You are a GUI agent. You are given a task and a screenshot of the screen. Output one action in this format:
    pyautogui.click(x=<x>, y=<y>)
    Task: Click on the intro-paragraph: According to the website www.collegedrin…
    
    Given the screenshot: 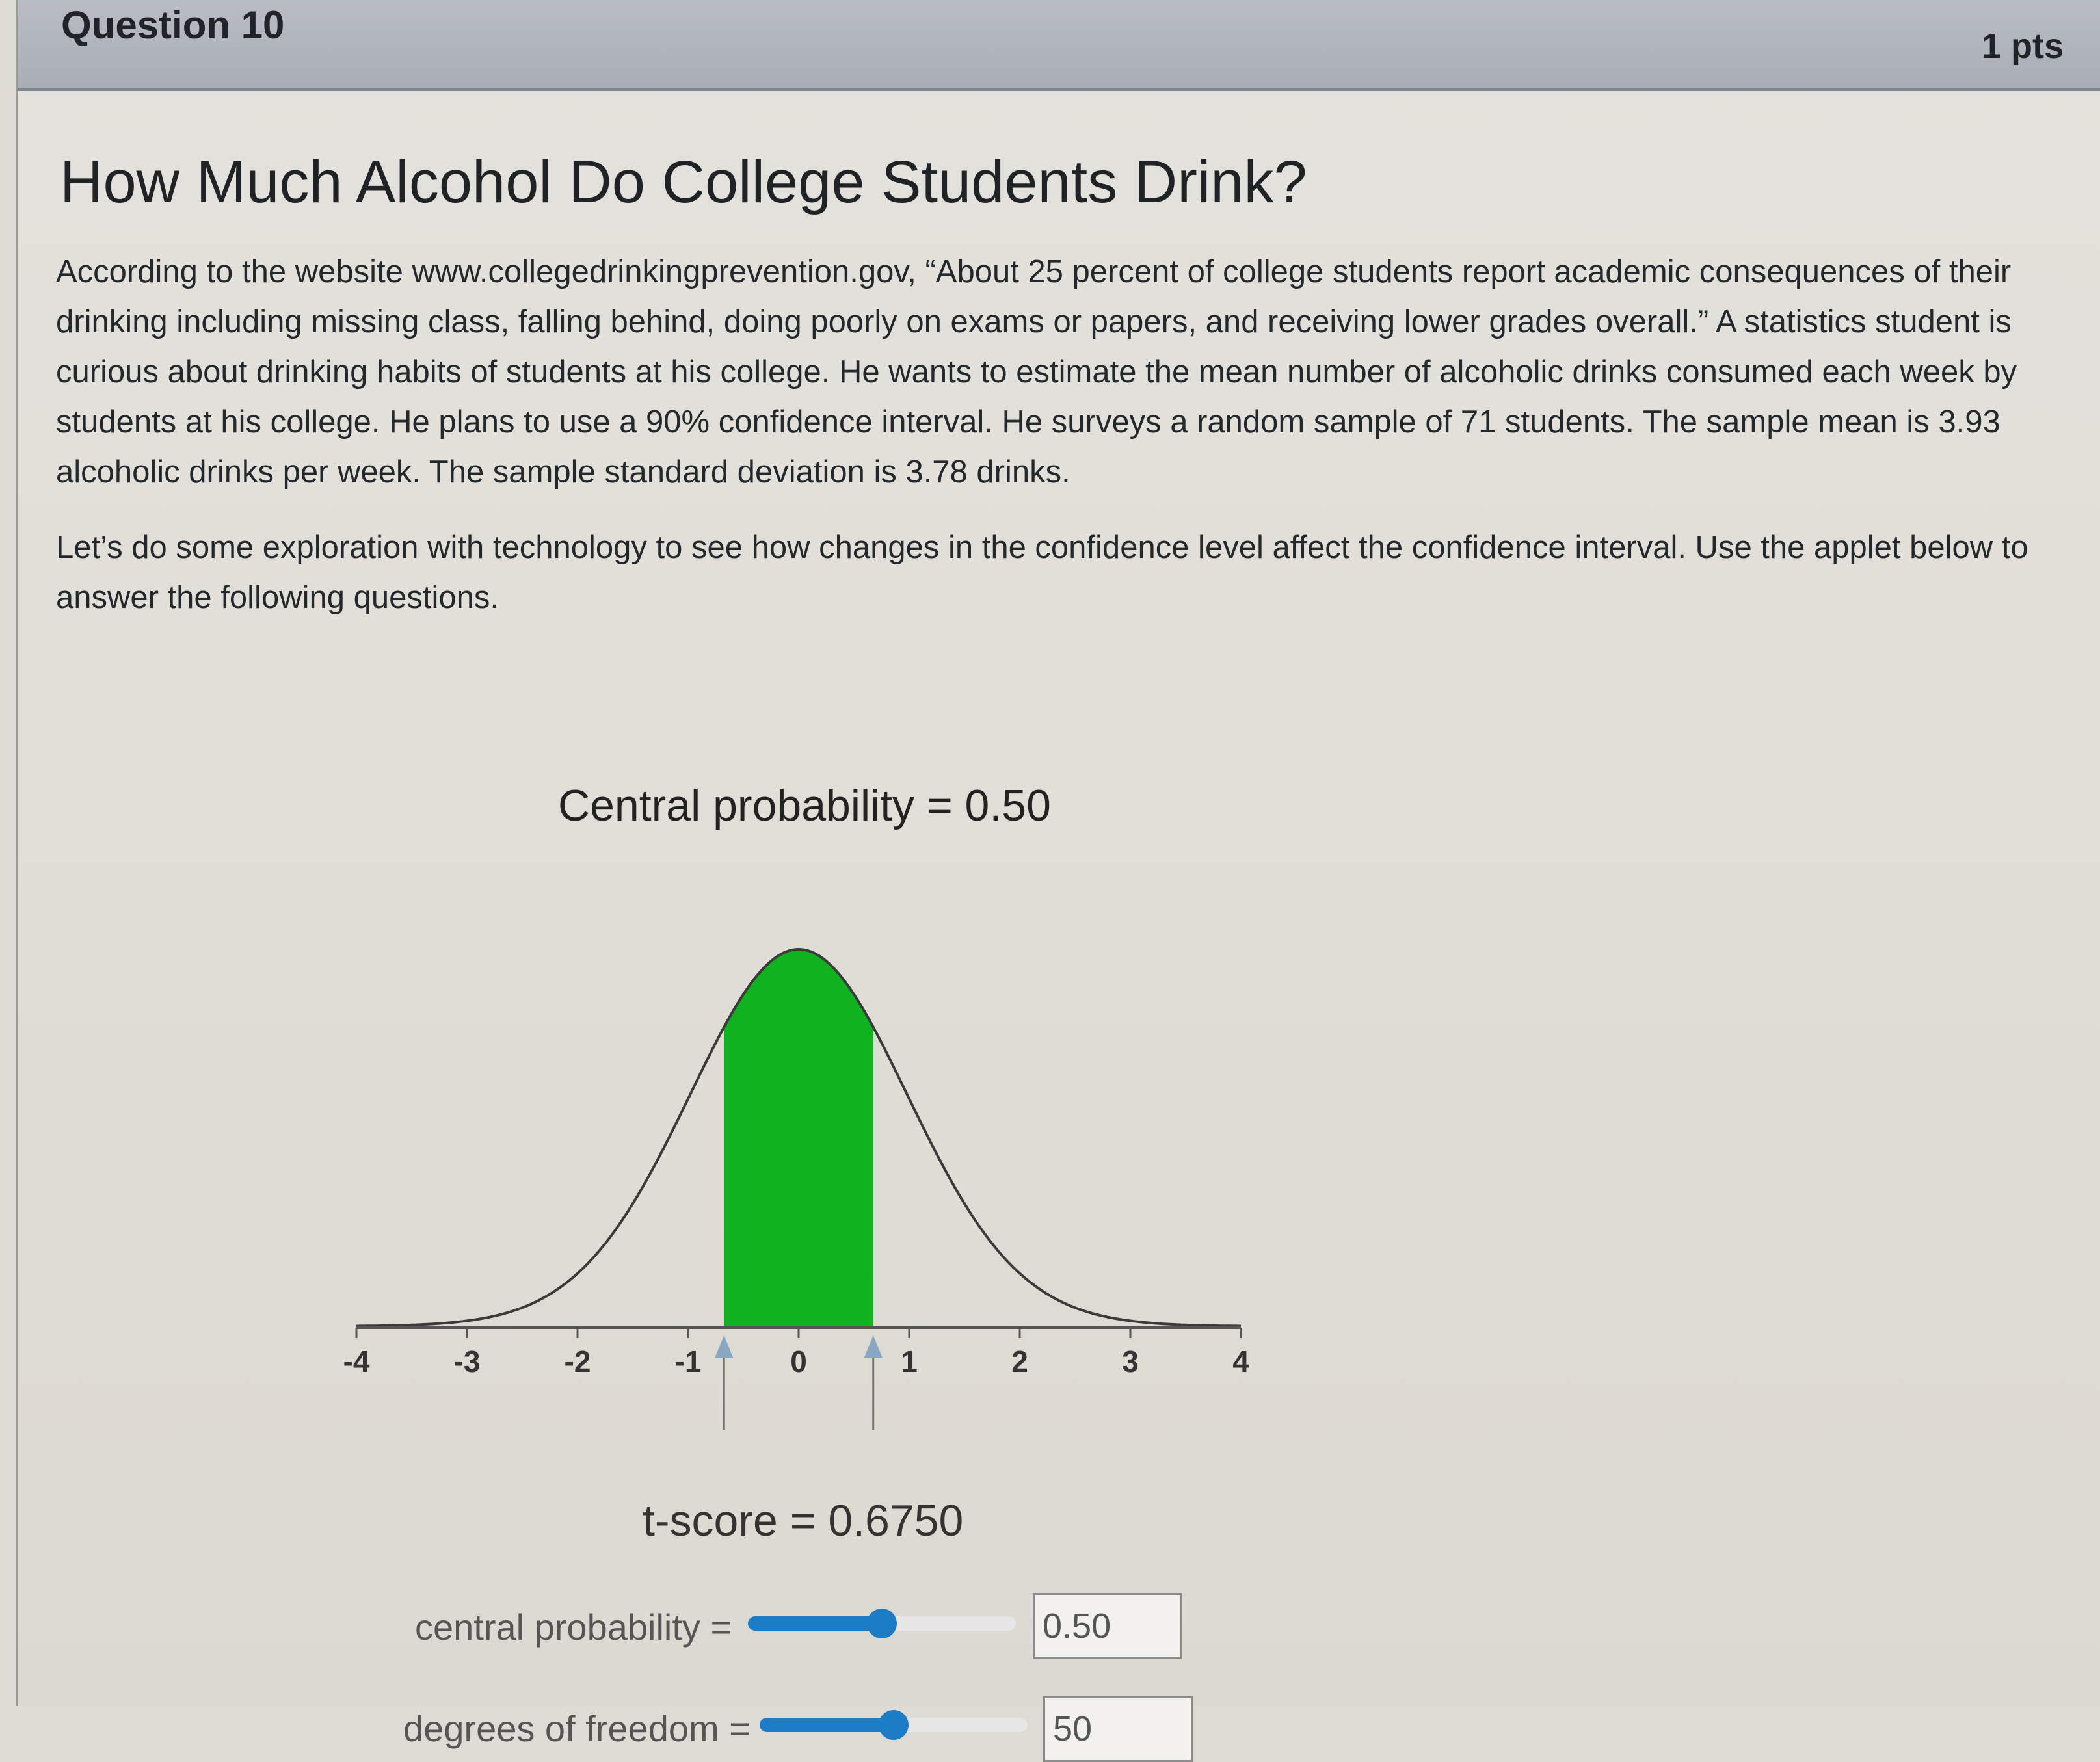 What is the action you would take?
    pyautogui.click(x=1036, y=372)
    